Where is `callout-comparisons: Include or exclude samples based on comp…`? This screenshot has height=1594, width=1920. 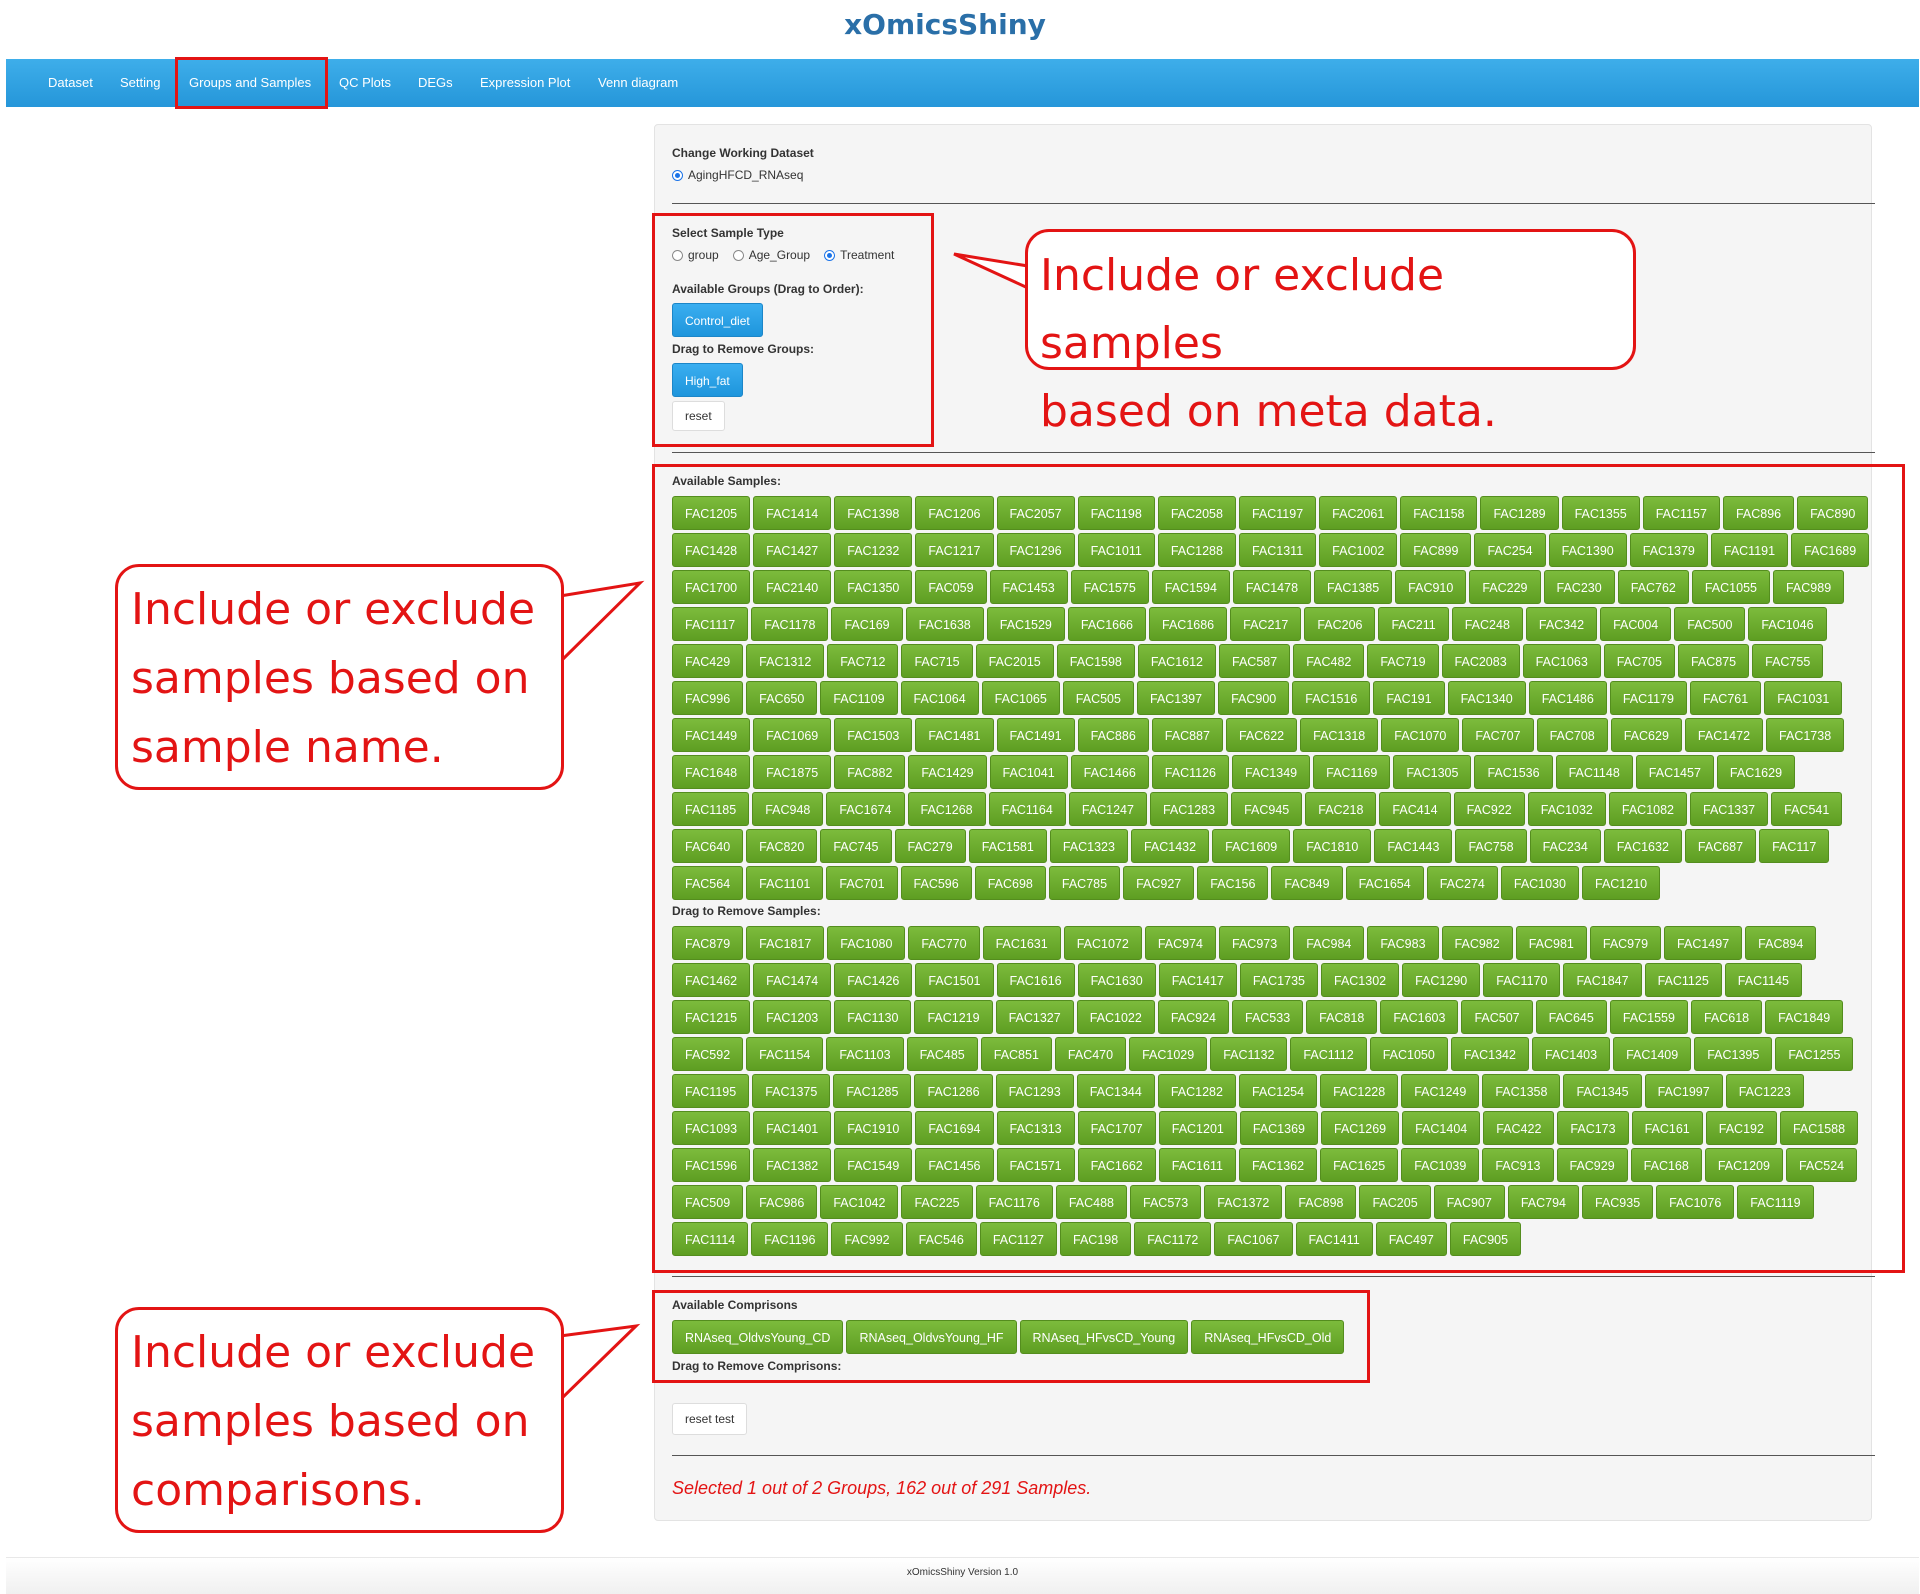
callout-comparisons: Include or exclude samples based on comp… is located at coordinates (339, 1420).